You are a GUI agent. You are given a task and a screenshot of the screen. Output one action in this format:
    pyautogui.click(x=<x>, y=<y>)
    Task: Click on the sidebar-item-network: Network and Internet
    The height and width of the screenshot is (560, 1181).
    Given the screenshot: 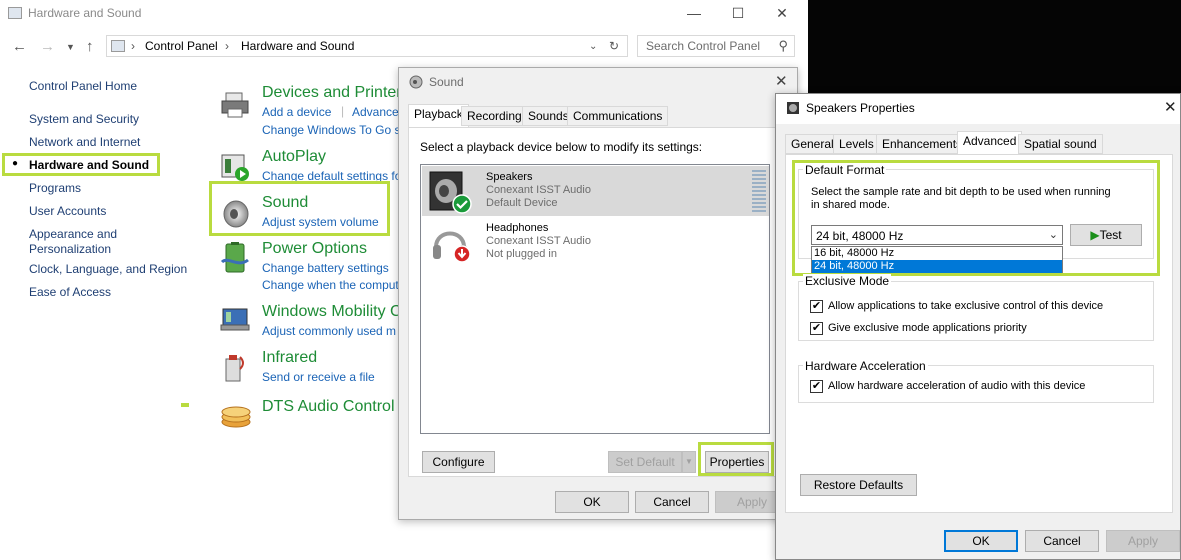 What is the action you would take?
    pyautogui.click(x=84, y=142)
    